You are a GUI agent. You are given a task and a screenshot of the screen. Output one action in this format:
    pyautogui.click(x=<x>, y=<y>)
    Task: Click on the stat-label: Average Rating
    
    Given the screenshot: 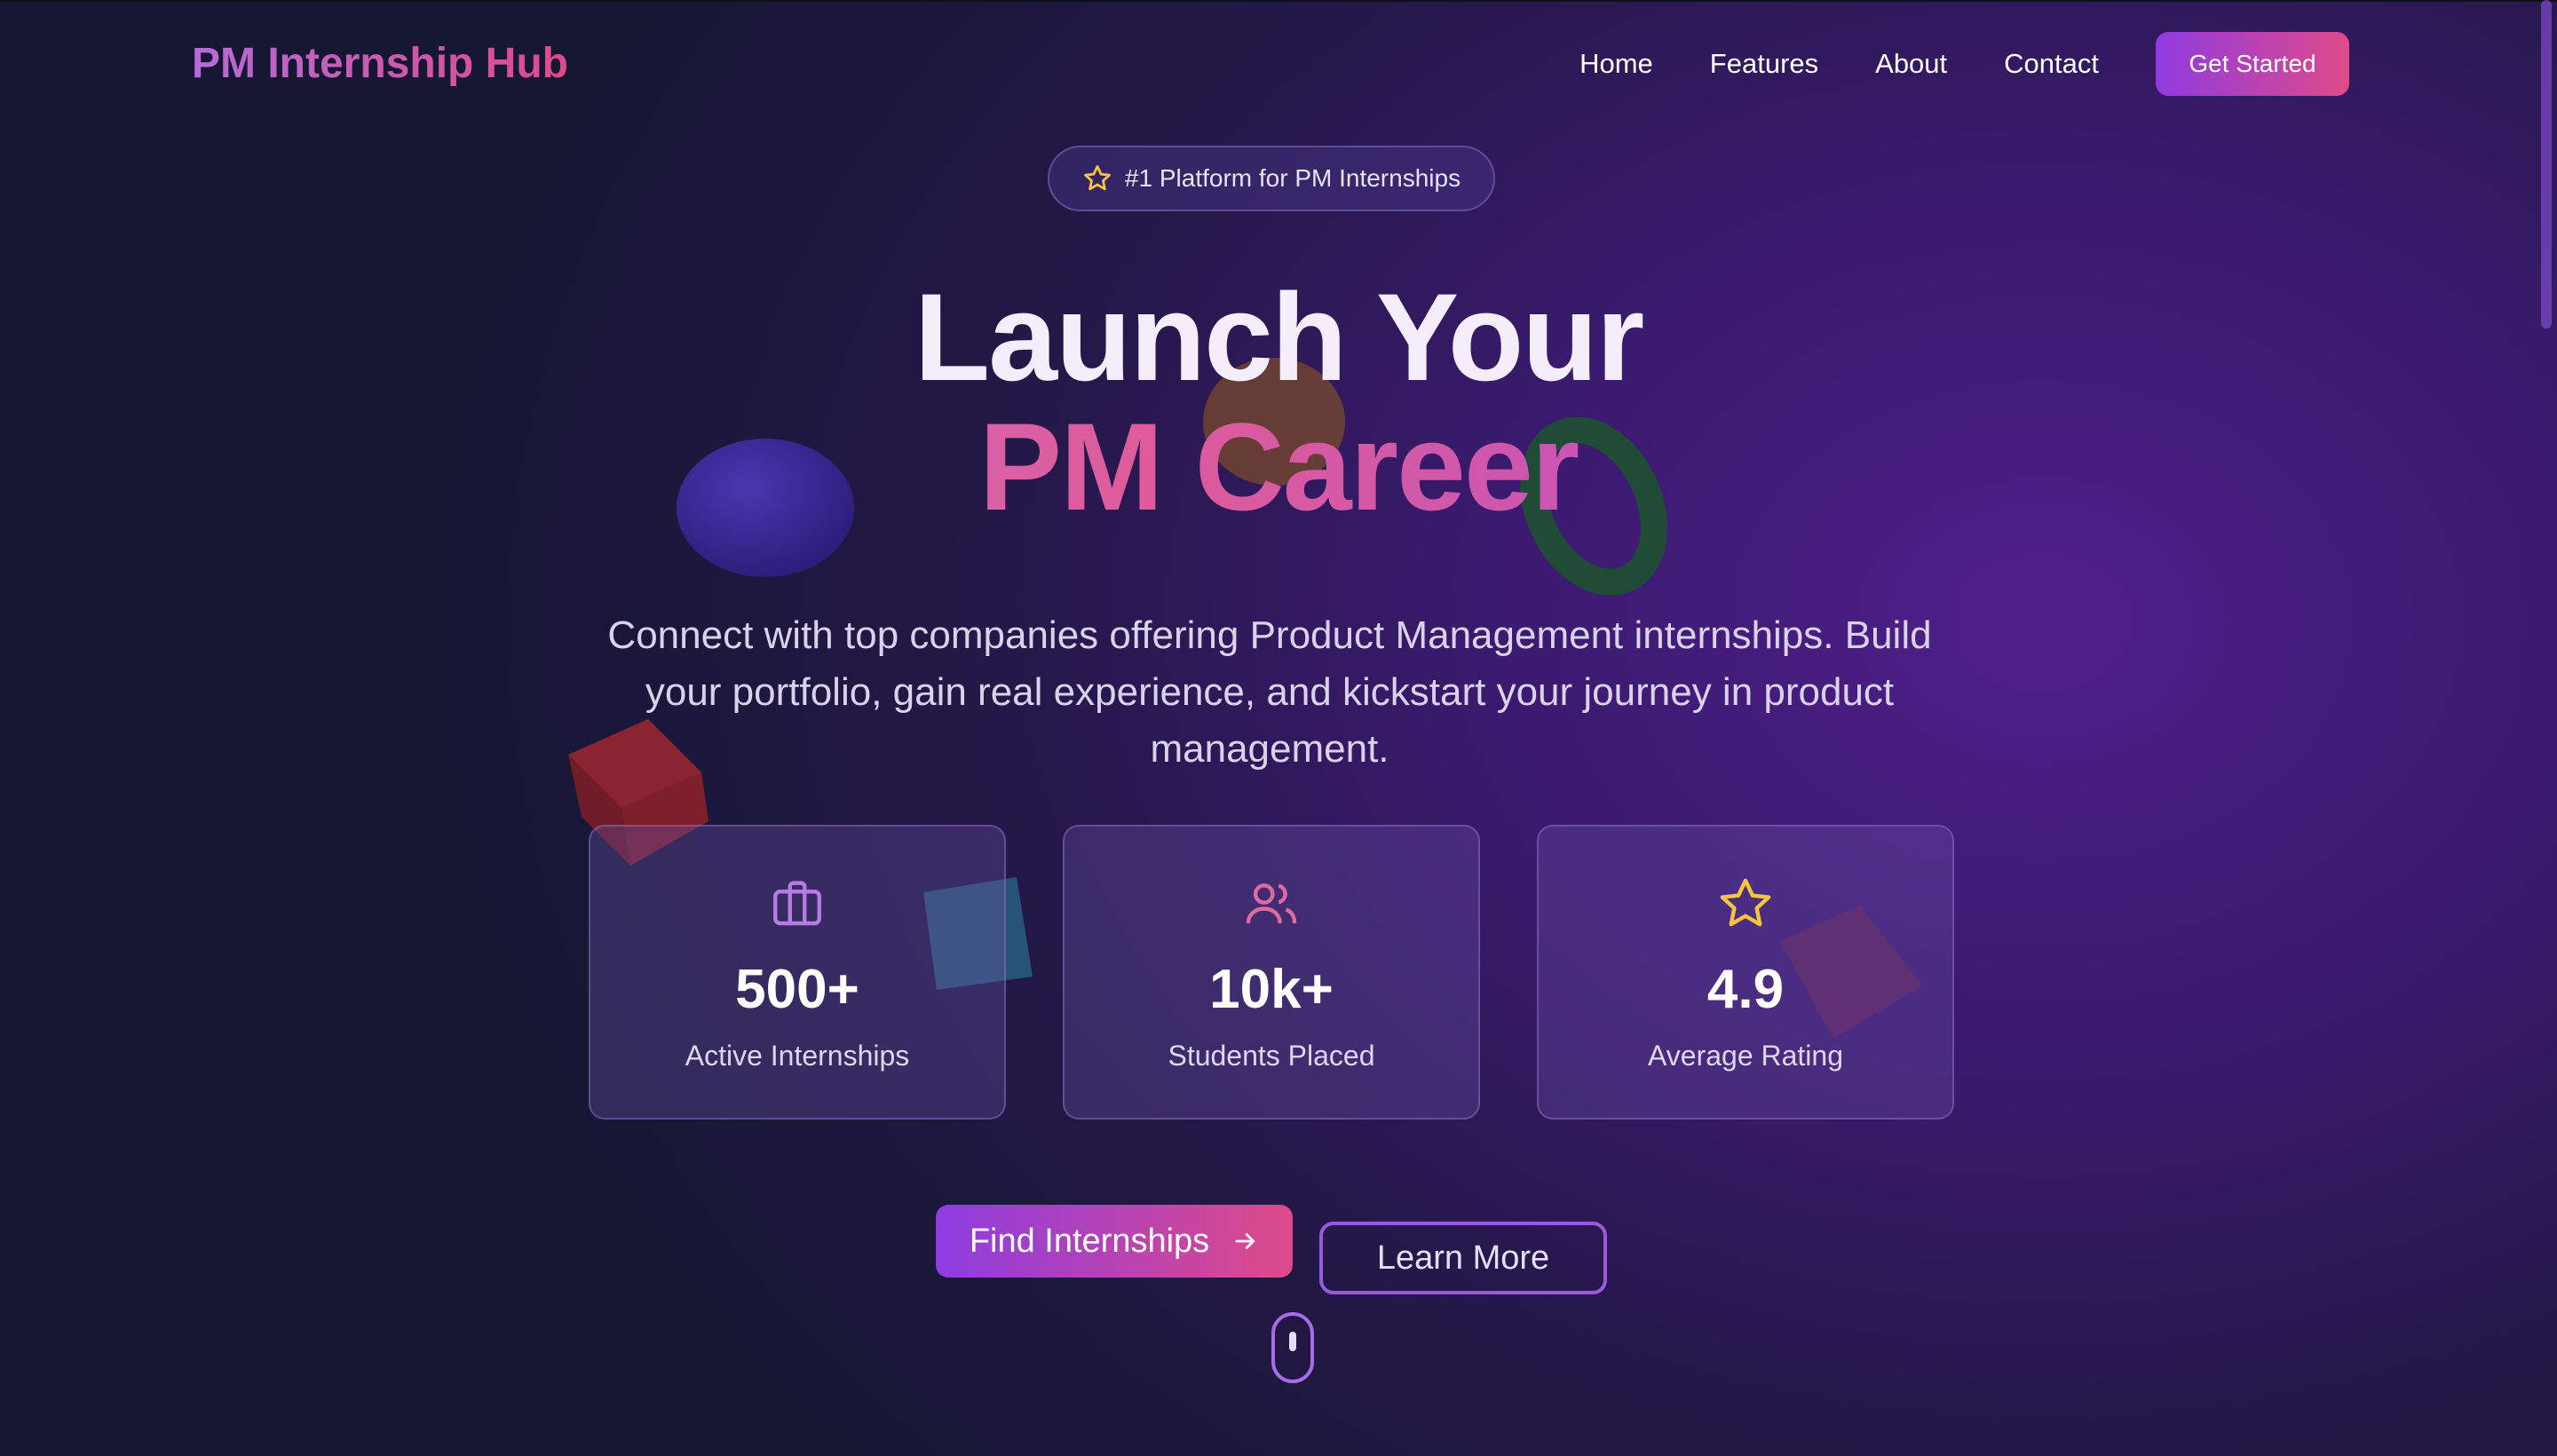 What is the action you would take?
    pyautogui.click(x=1745, y=1056)
    